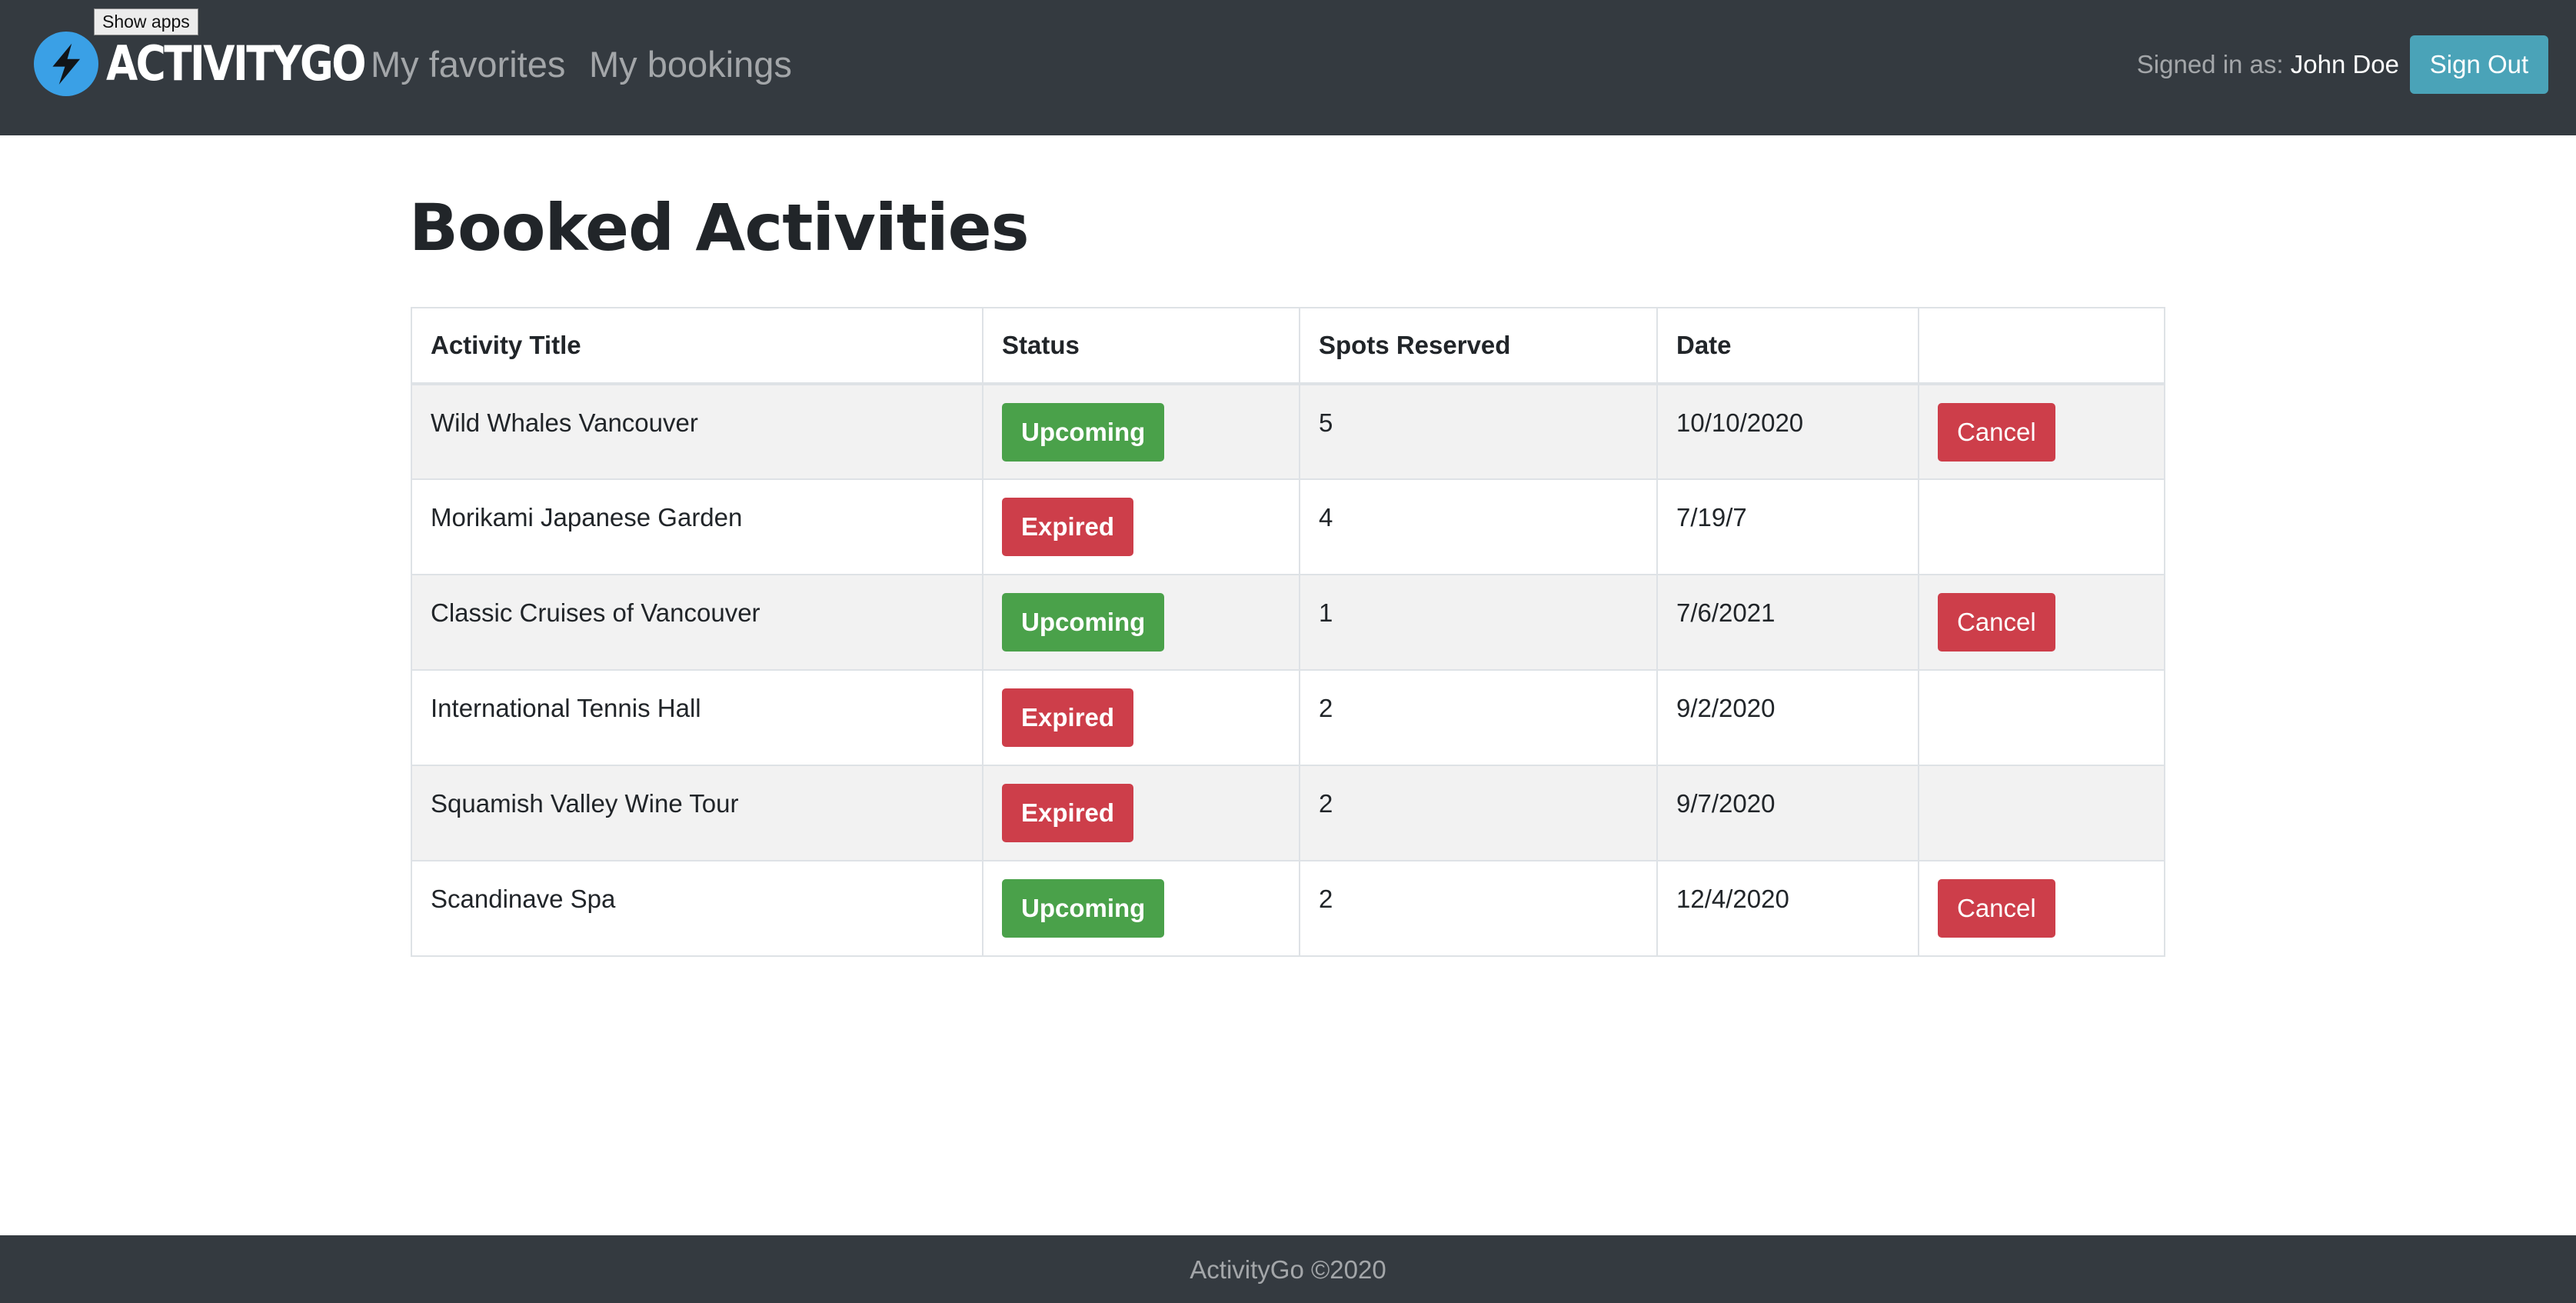 Image resolution: width=2576 pixels, height=1303 pixels. What do you see at coordinates (1787, 813) in the screenshot?
I see `date-cell: 9/7/2020` at bounding box center [1787, 813].